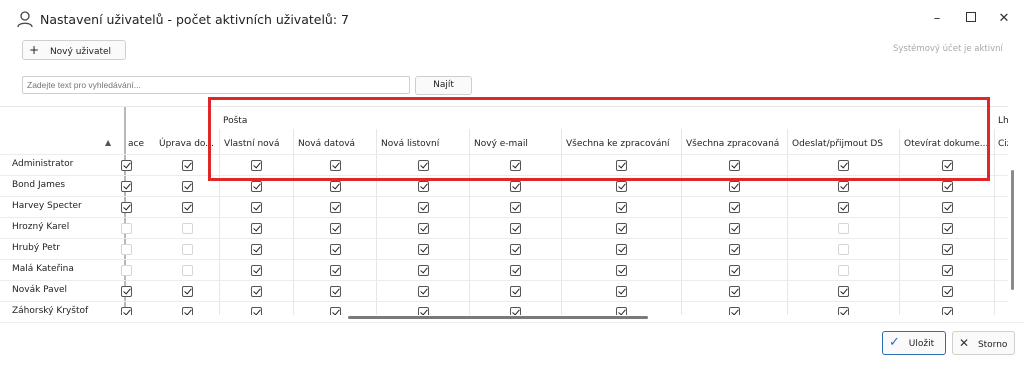 The image size is (1024, 365). What do you see at coordinates (504, 308) in the screenshot?
I see `table-row: Záhorský Kryštof` at bounding box center [504, 308].